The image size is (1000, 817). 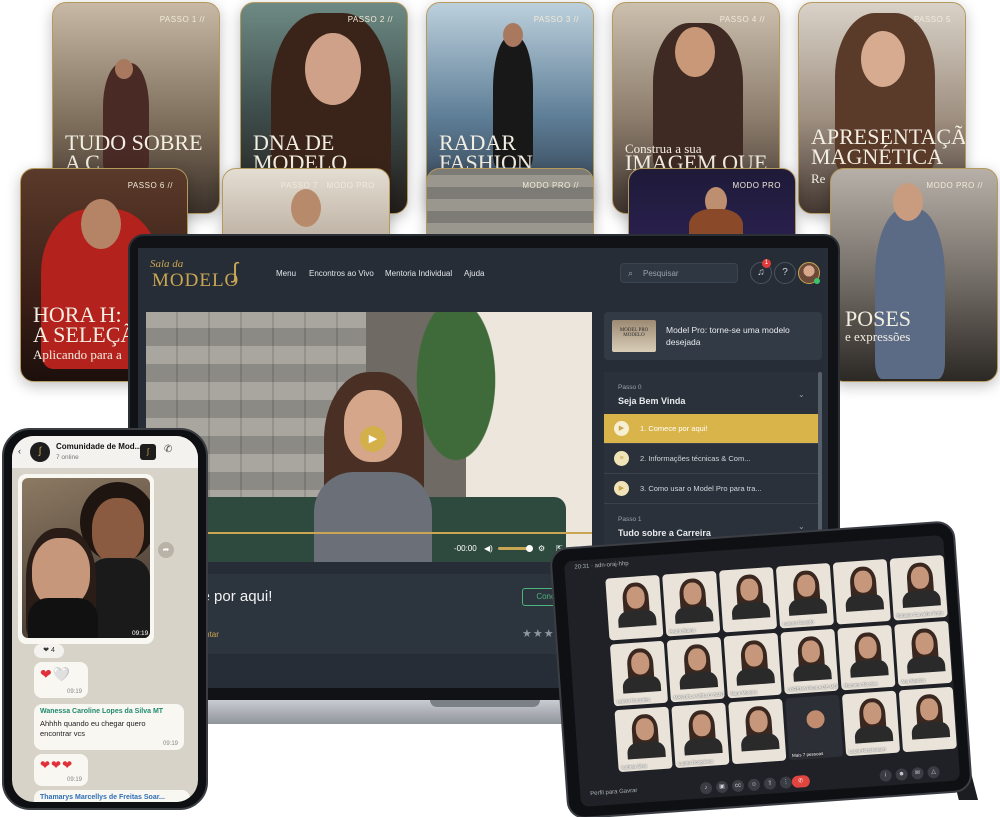 What do you see at coordinates (474, 273) in the screenshot?
I see `nav-ajuda: Ajuda` at bounding box center [474, 273].